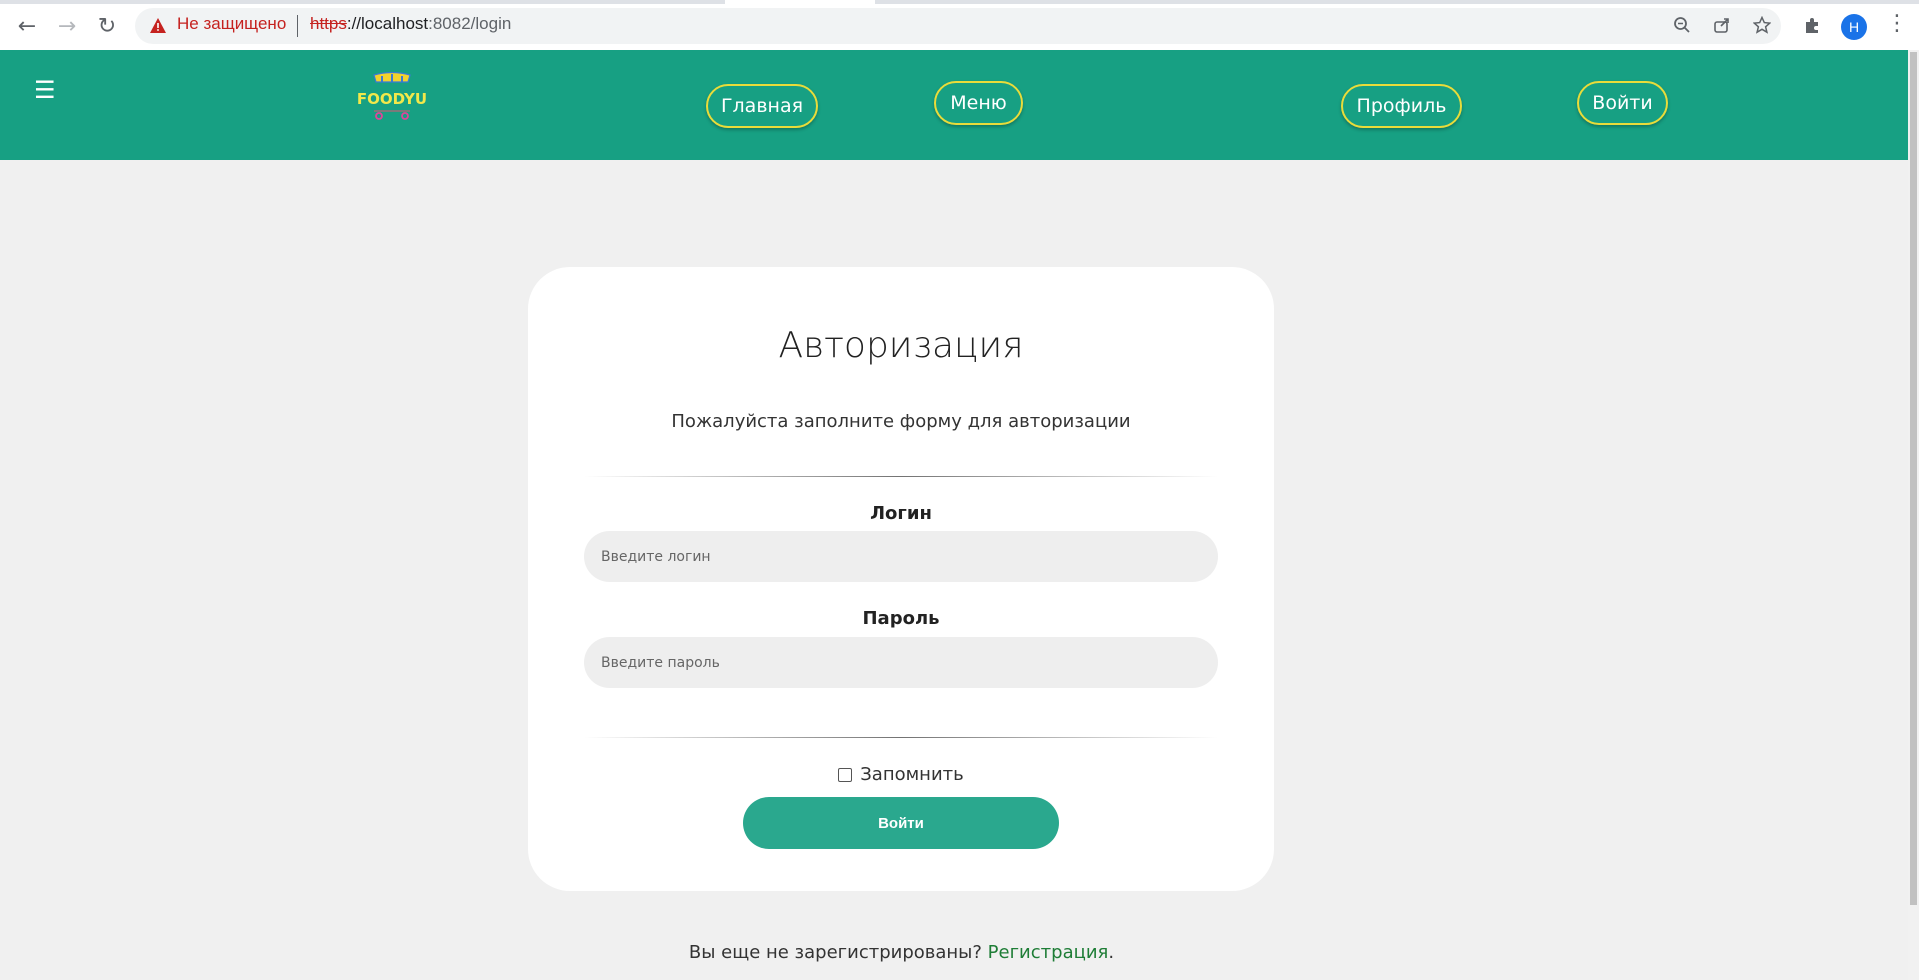 Image resolution: width=1919 pixels, height=980 pixels. What do you see at coordinates (1854, 27) in the screenshot?
I see `profile-avatar: Н` at bounding box center [1854, 27].